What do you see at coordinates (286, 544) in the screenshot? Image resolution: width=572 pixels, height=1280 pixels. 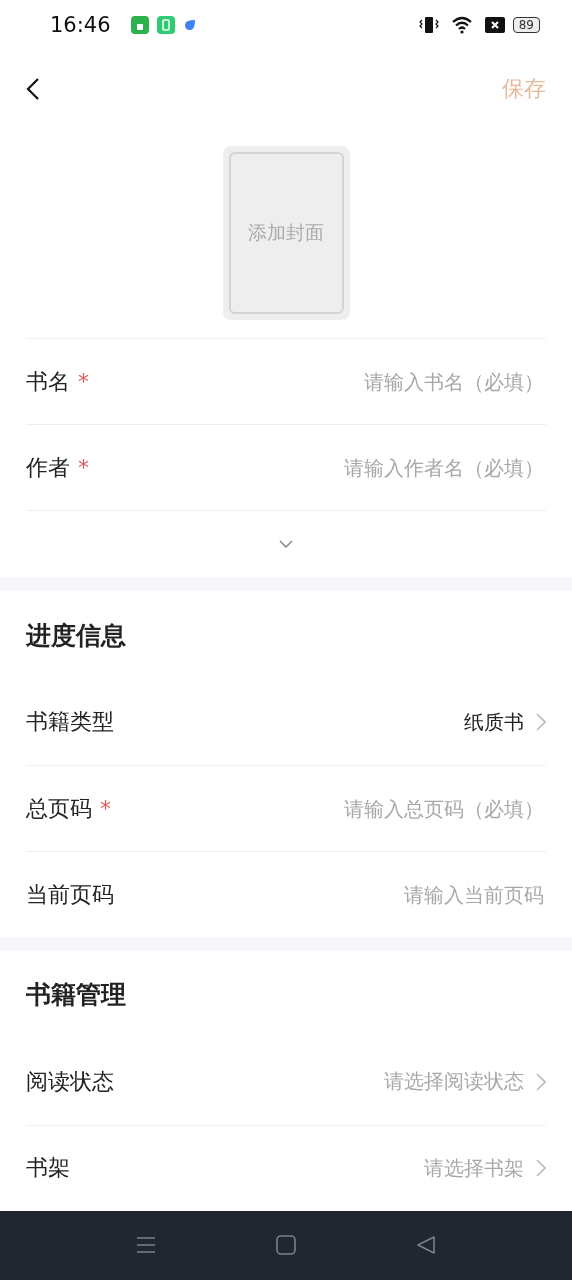 I see `chevron-down-icon` at bounding box center [286, 544].